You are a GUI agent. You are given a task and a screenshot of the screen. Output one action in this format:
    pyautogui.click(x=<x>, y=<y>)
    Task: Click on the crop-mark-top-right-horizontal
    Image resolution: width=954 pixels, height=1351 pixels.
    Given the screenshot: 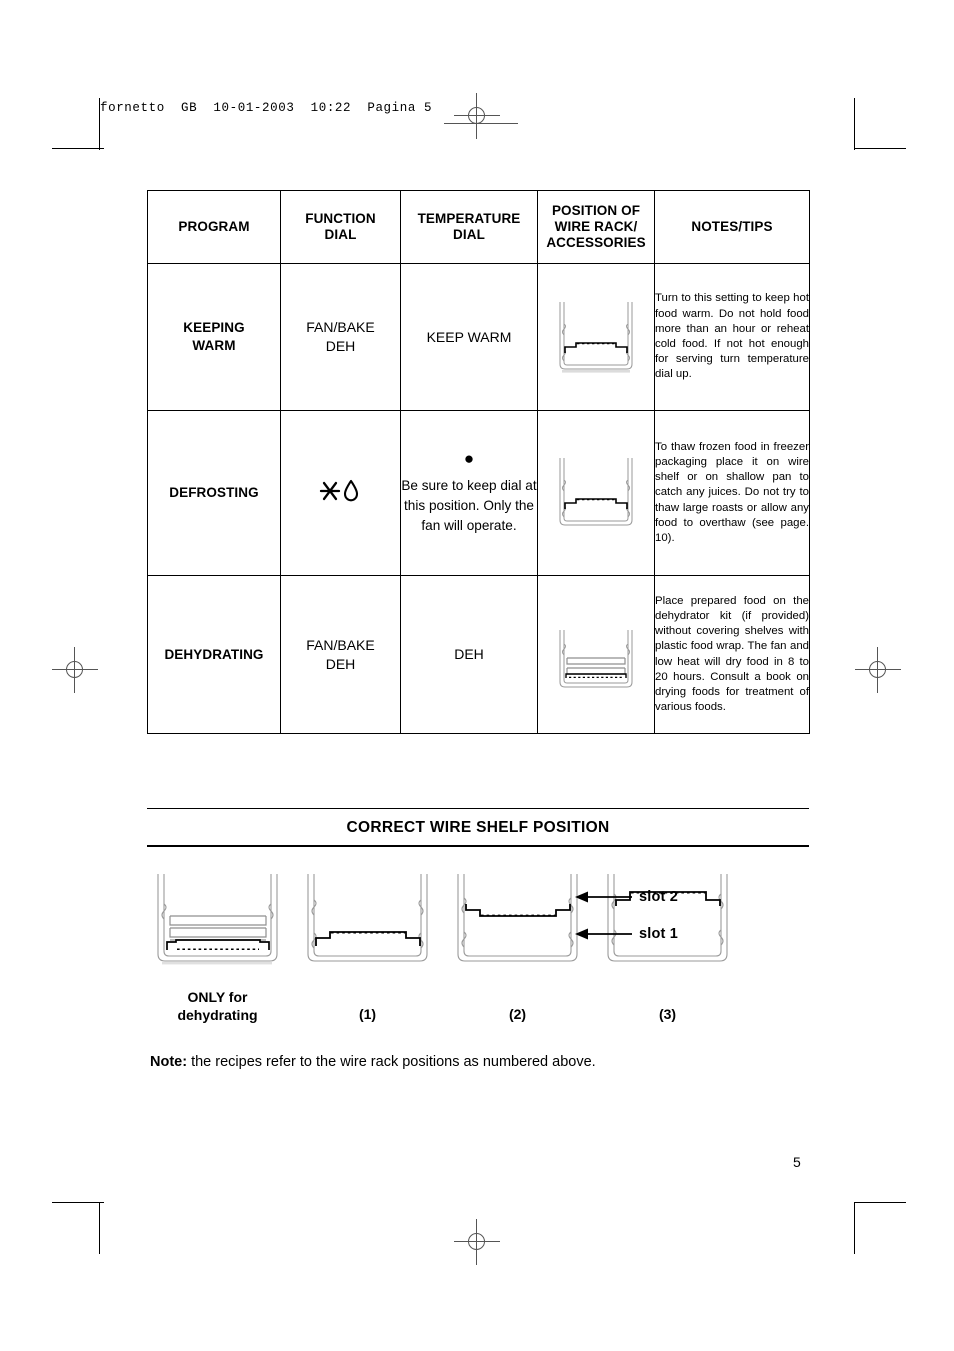 What is the action you would take?
    pyautogui.click(x=880, y=149)
    